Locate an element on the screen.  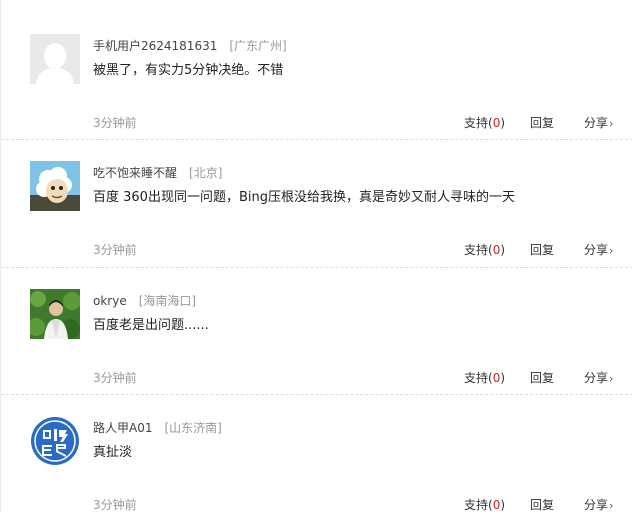
person-photo-avatar is located at coordinates (55, 314).